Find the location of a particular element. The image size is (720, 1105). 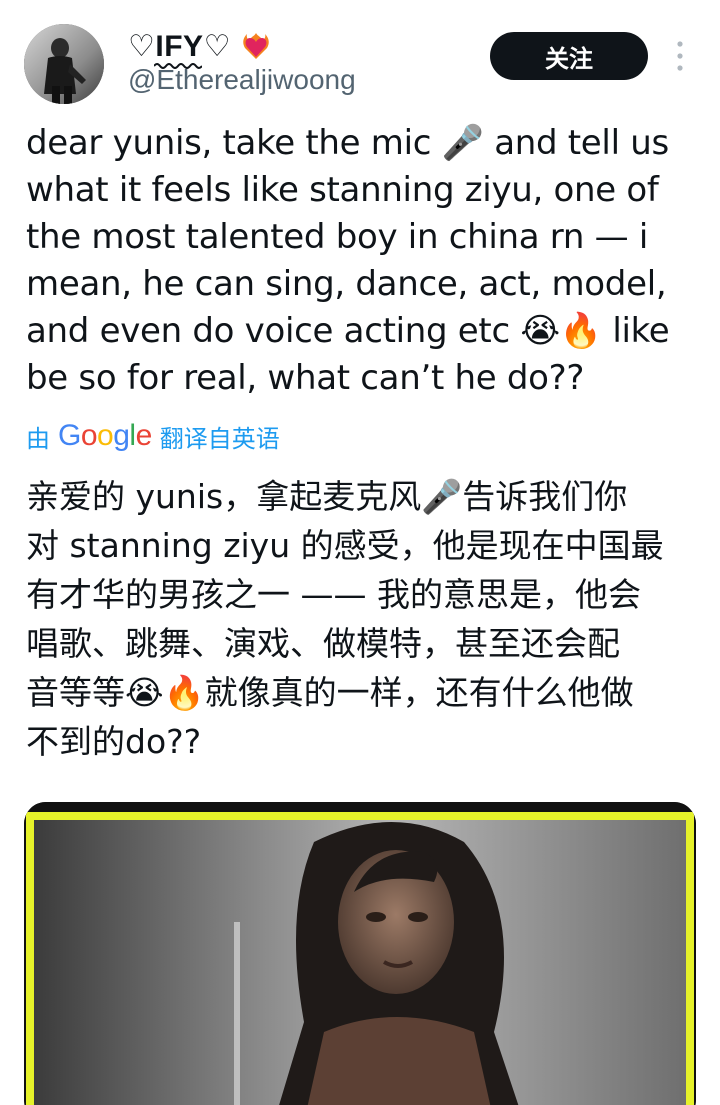

author-handle: @Etherealjiwoong is located at coordinates (242, 80).